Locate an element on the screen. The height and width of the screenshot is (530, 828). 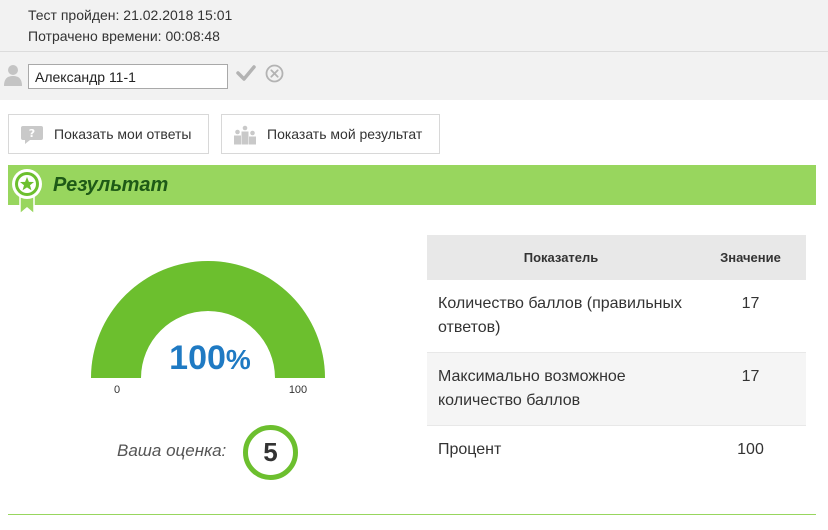
column-header-value: Значение is located at coordinates (750, 257).